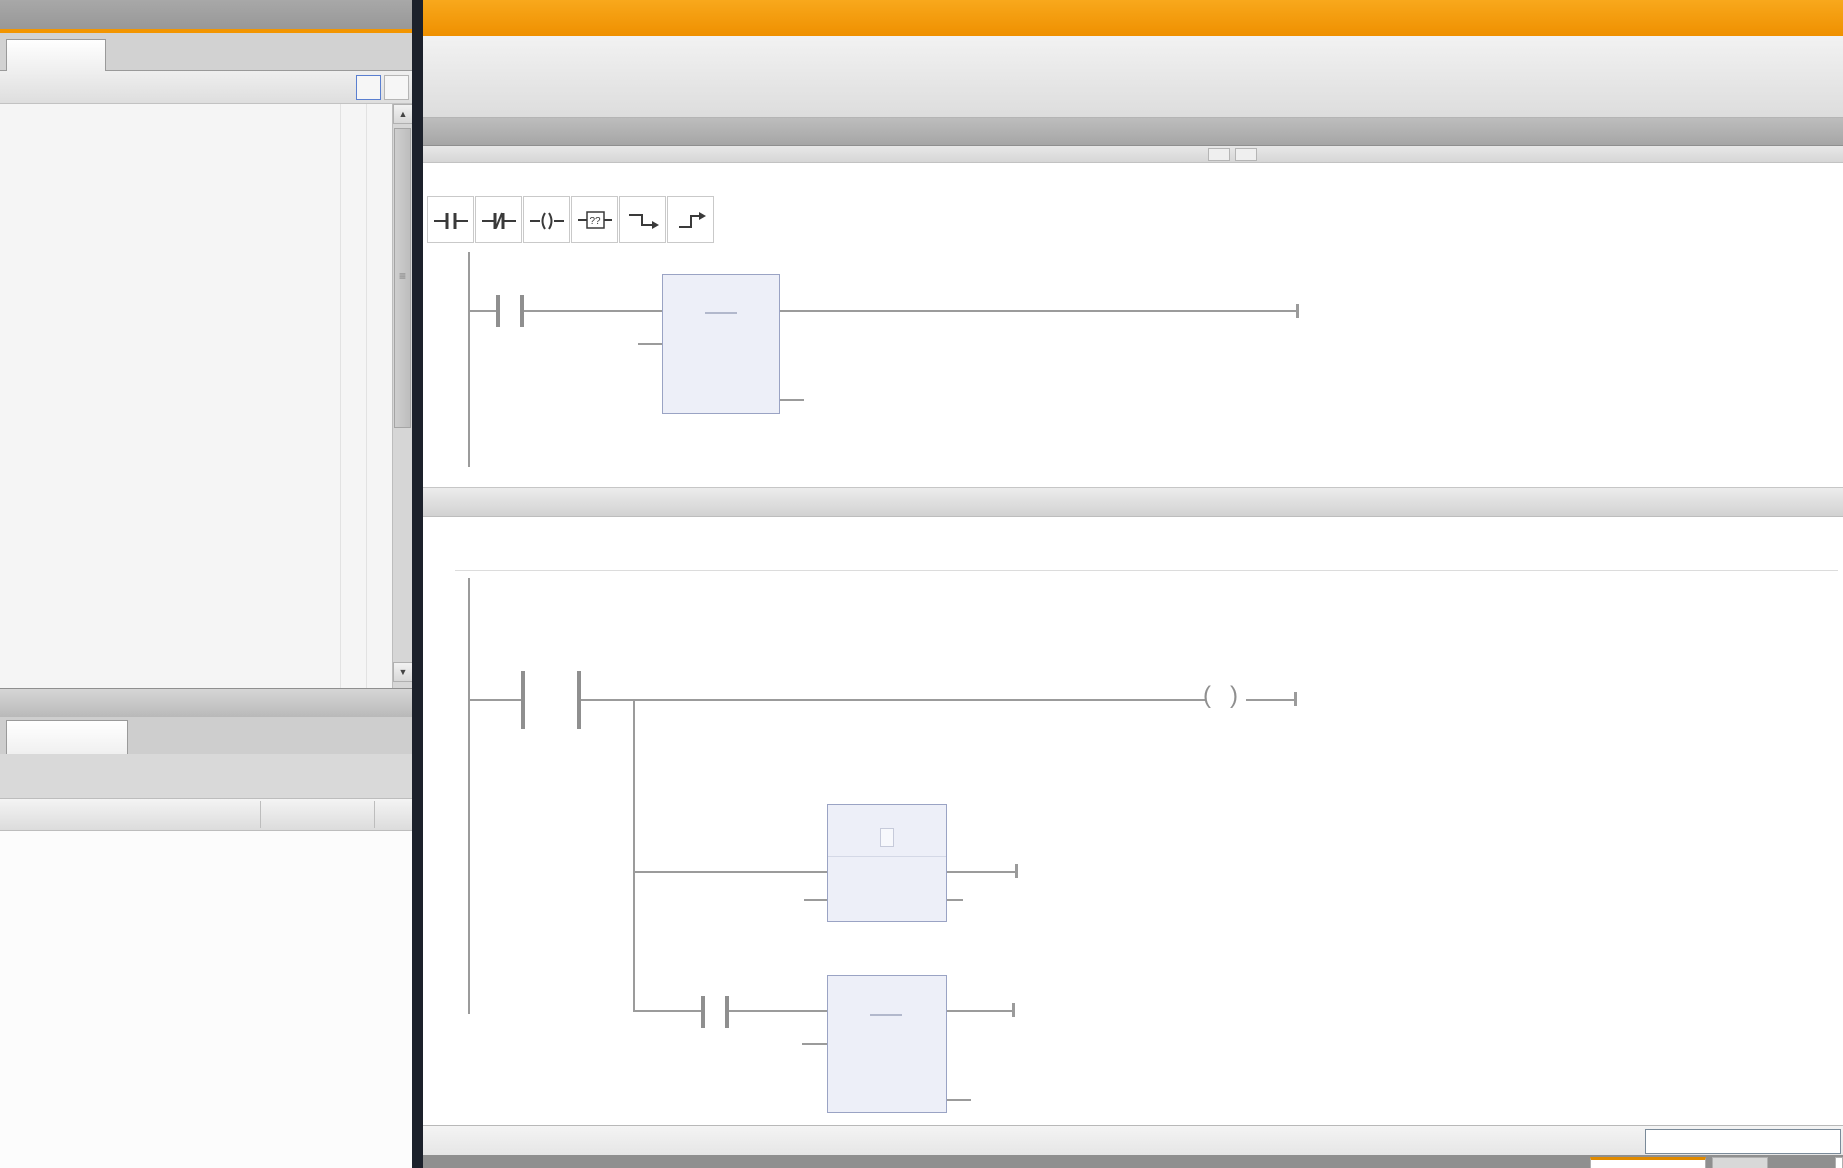 The image size is (1843, 1168). I want to click on n2-ton-q-wire, so click(981, 872).